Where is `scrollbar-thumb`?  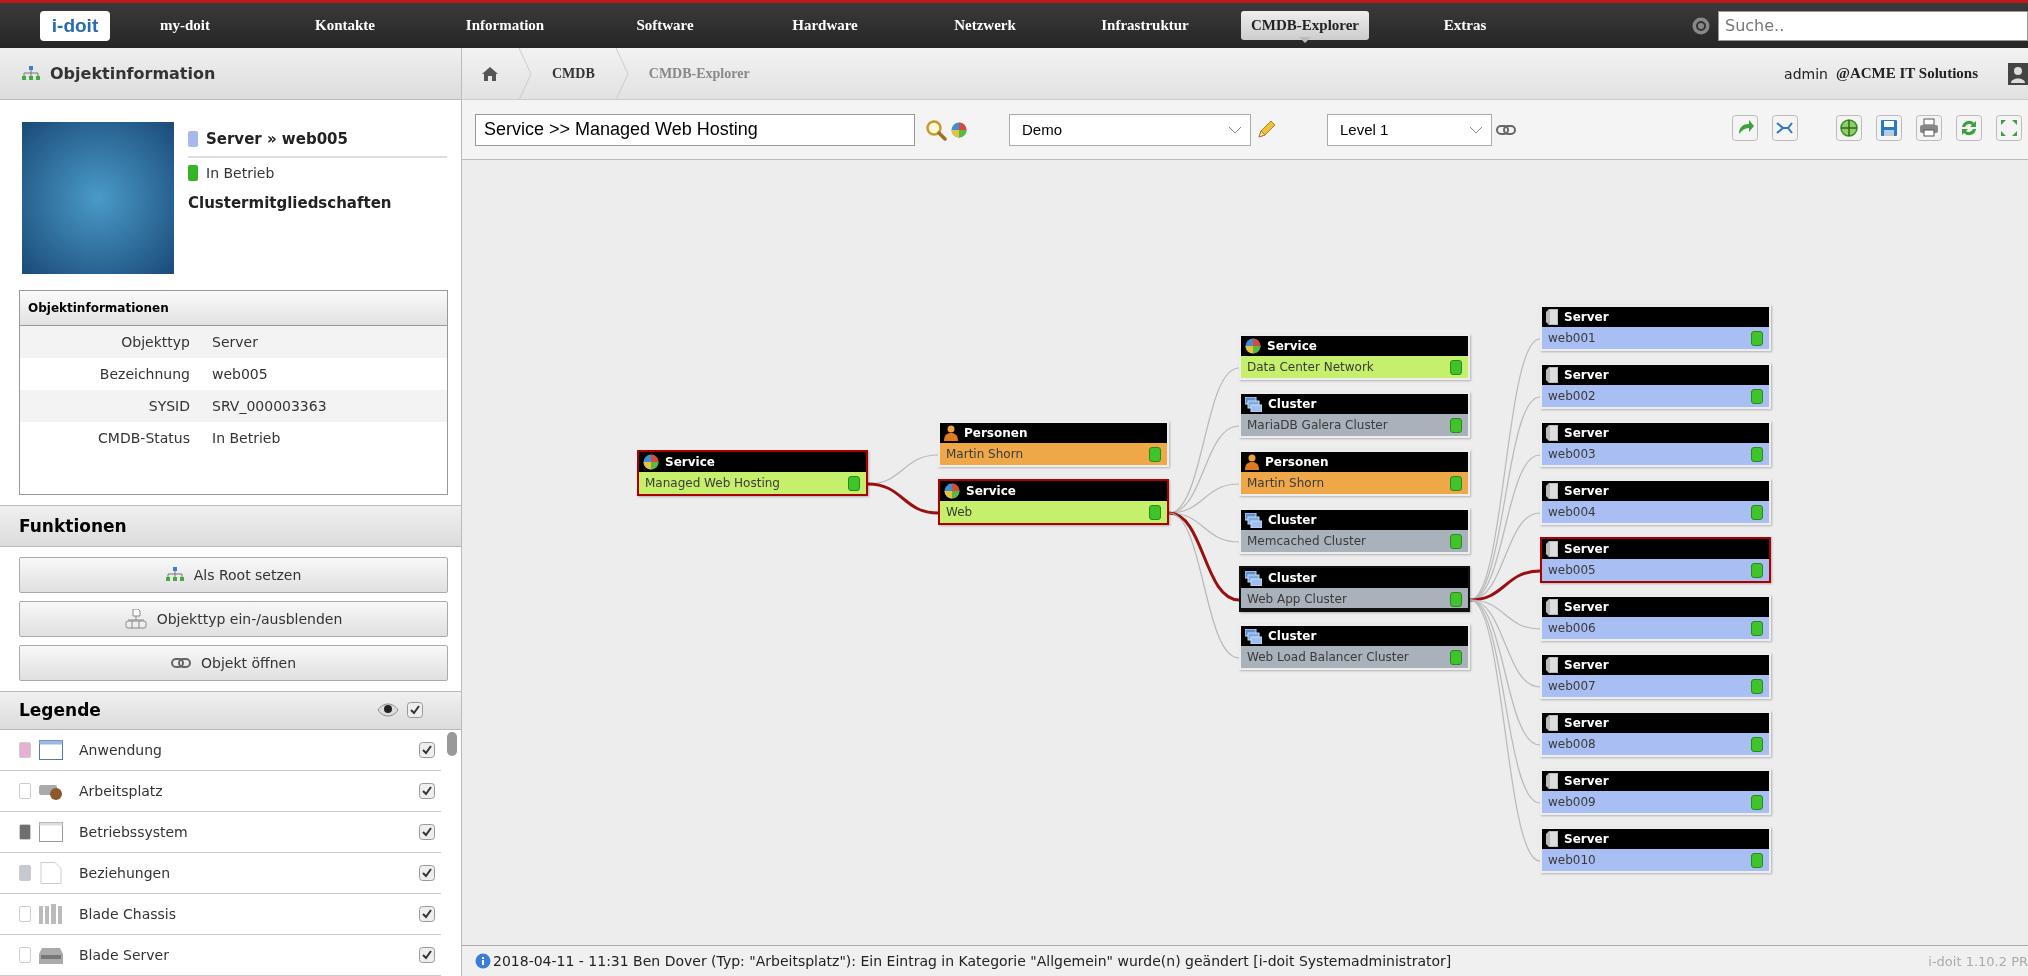
scrollbar-thumb is located at coordinates (452, 744).